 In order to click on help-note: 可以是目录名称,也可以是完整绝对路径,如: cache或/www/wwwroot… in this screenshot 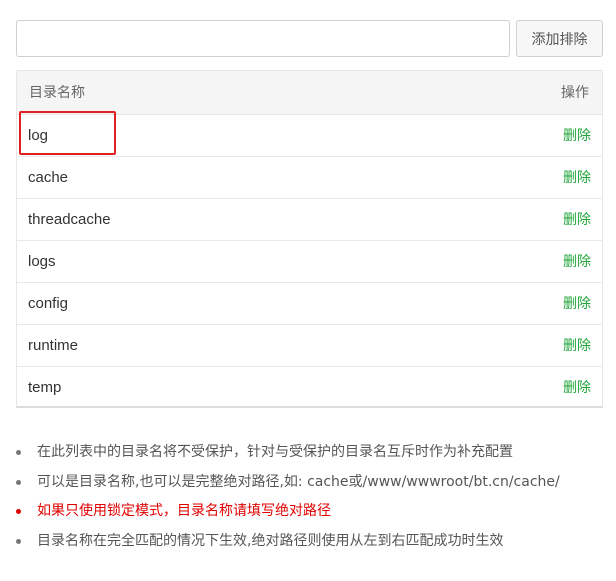, I will do `click(311, 483)`.